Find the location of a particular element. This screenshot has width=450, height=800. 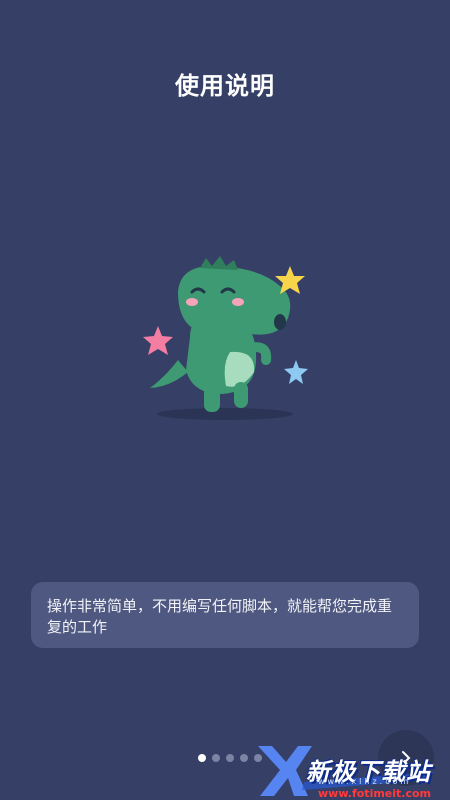

watermark-sub: www.xlhz.com is located at coordinates (365, 781).